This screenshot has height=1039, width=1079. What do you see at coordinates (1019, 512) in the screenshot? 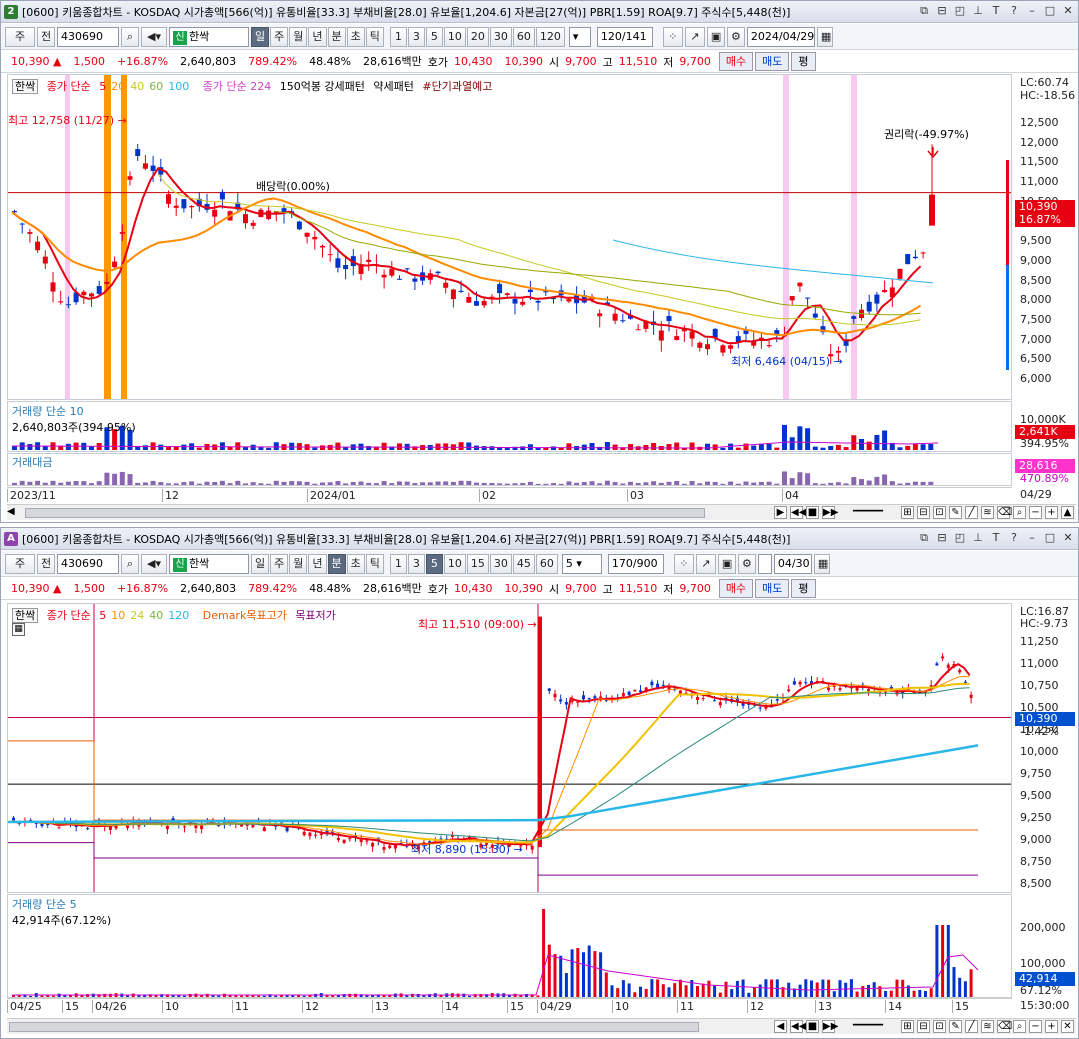
I see `zoom-search-icon: ⌕` at bounding box center [1019, 512].